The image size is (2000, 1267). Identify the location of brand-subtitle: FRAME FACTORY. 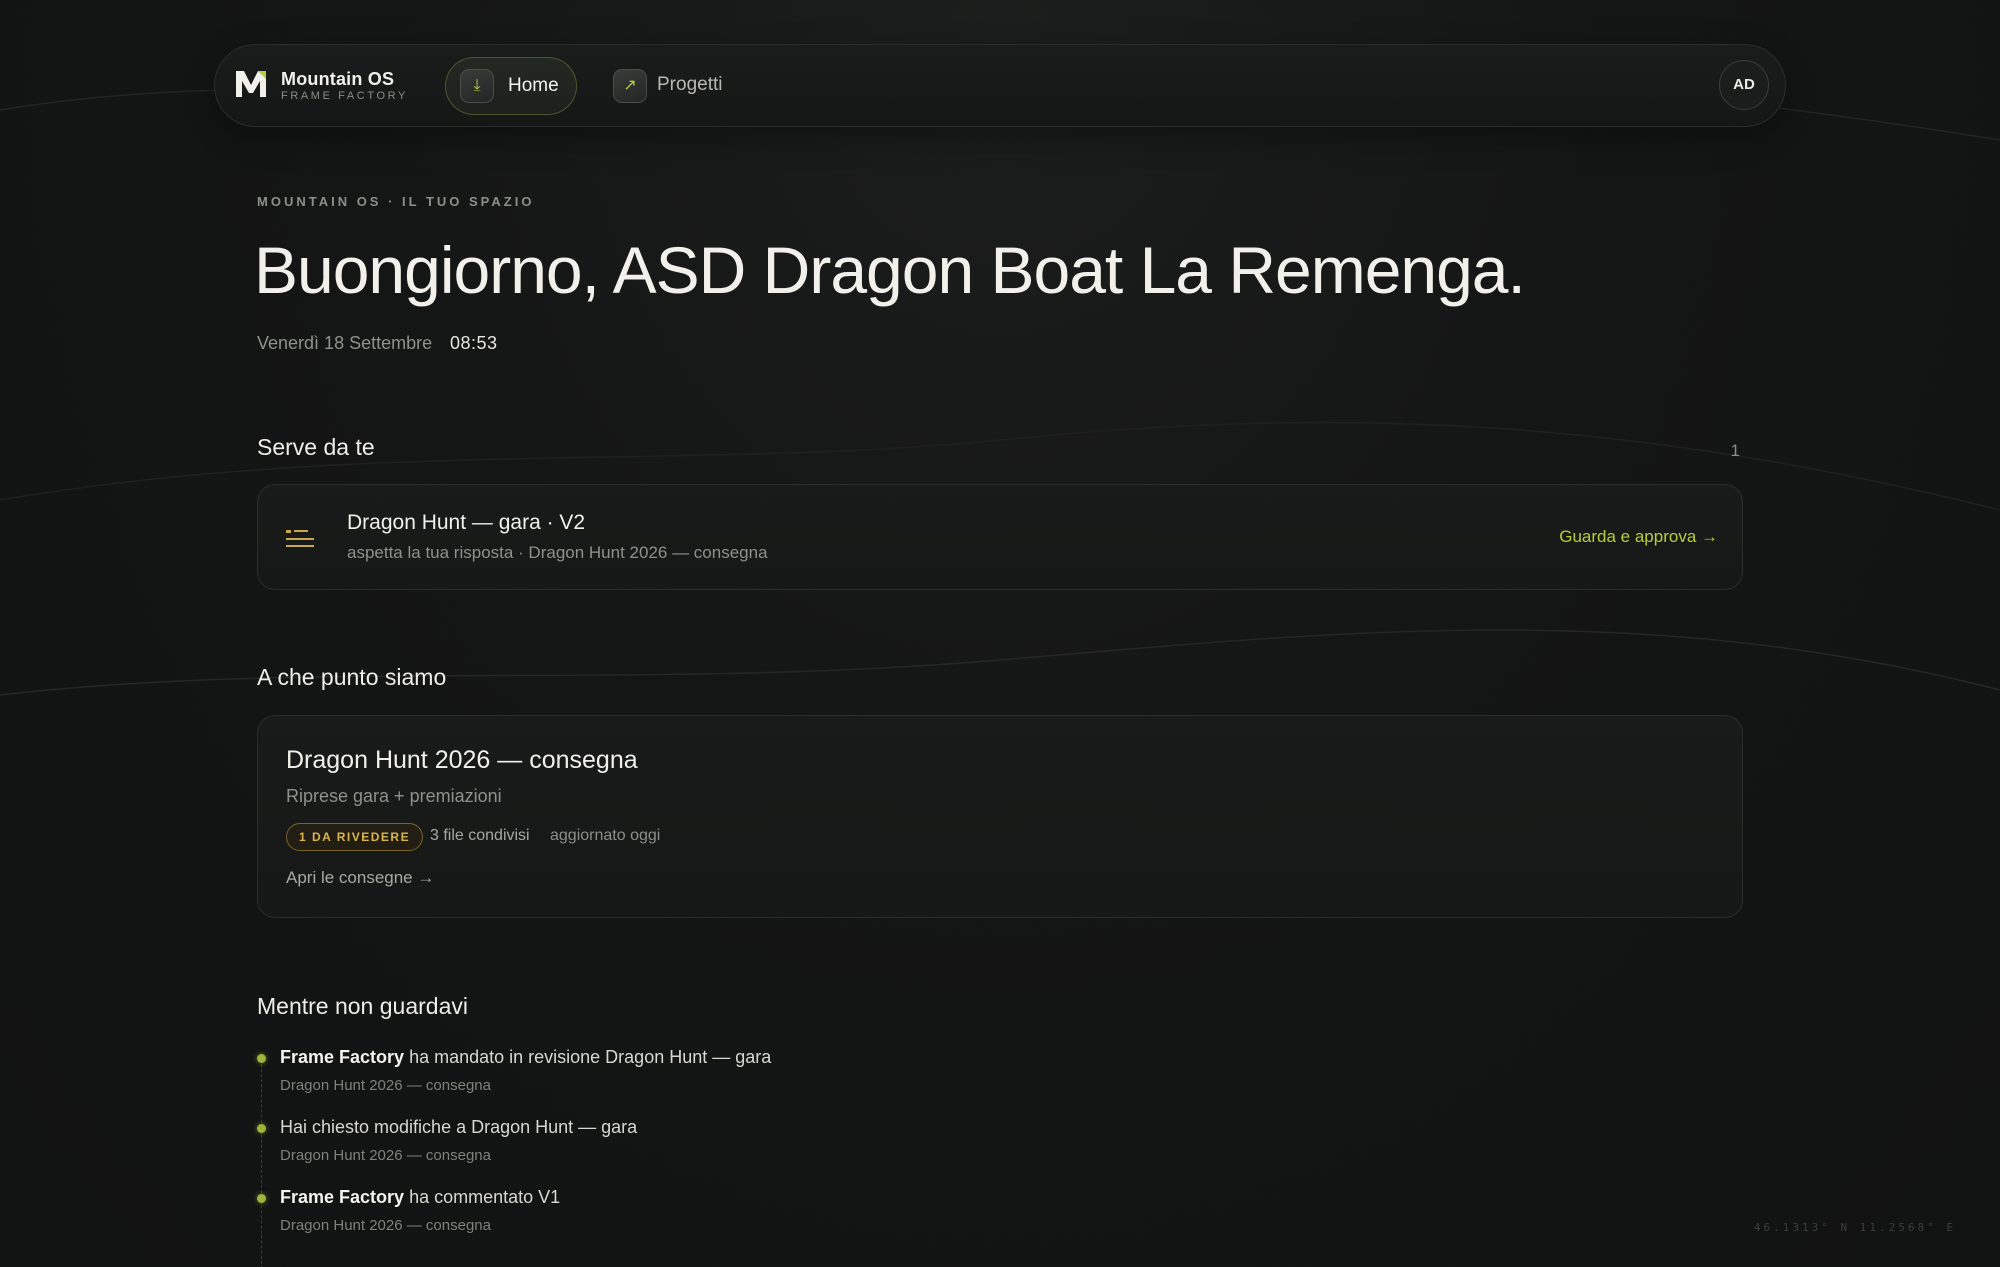
(344, 96).